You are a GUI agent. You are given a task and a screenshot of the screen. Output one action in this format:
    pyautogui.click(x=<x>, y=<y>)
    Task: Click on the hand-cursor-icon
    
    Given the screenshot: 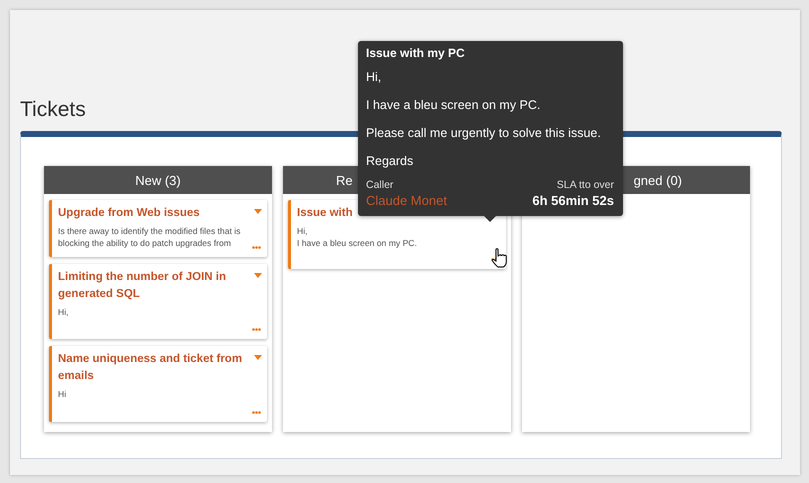 What is the action you would take?
    pyautogui.click(x=499, y=258)
    